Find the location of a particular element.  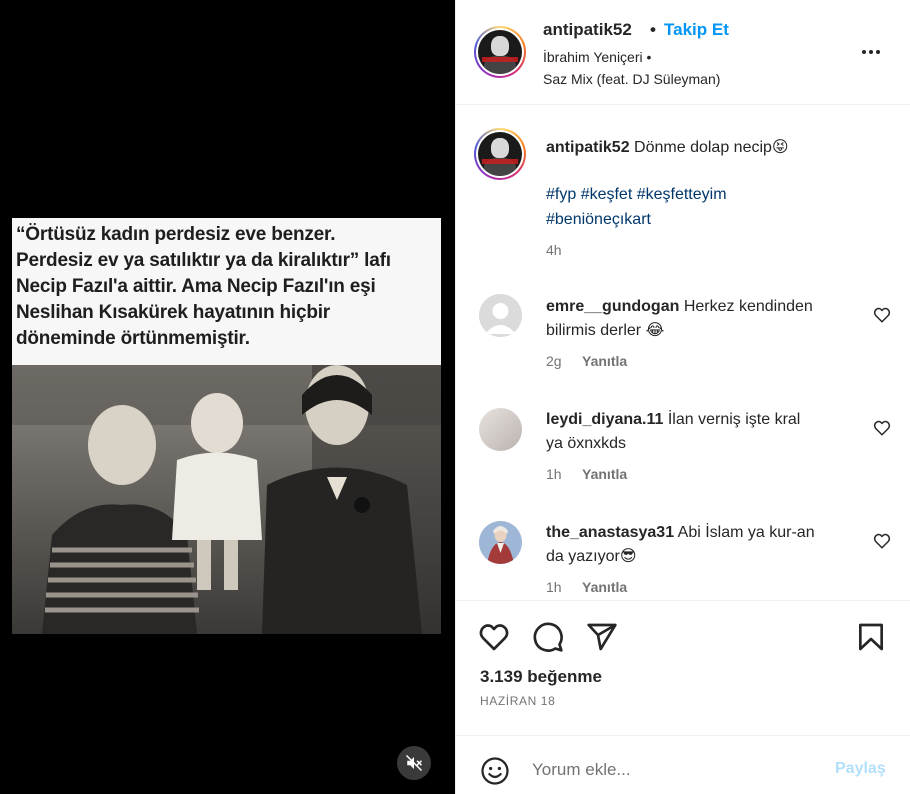

heart-icon is located at coordinates (494, 637).